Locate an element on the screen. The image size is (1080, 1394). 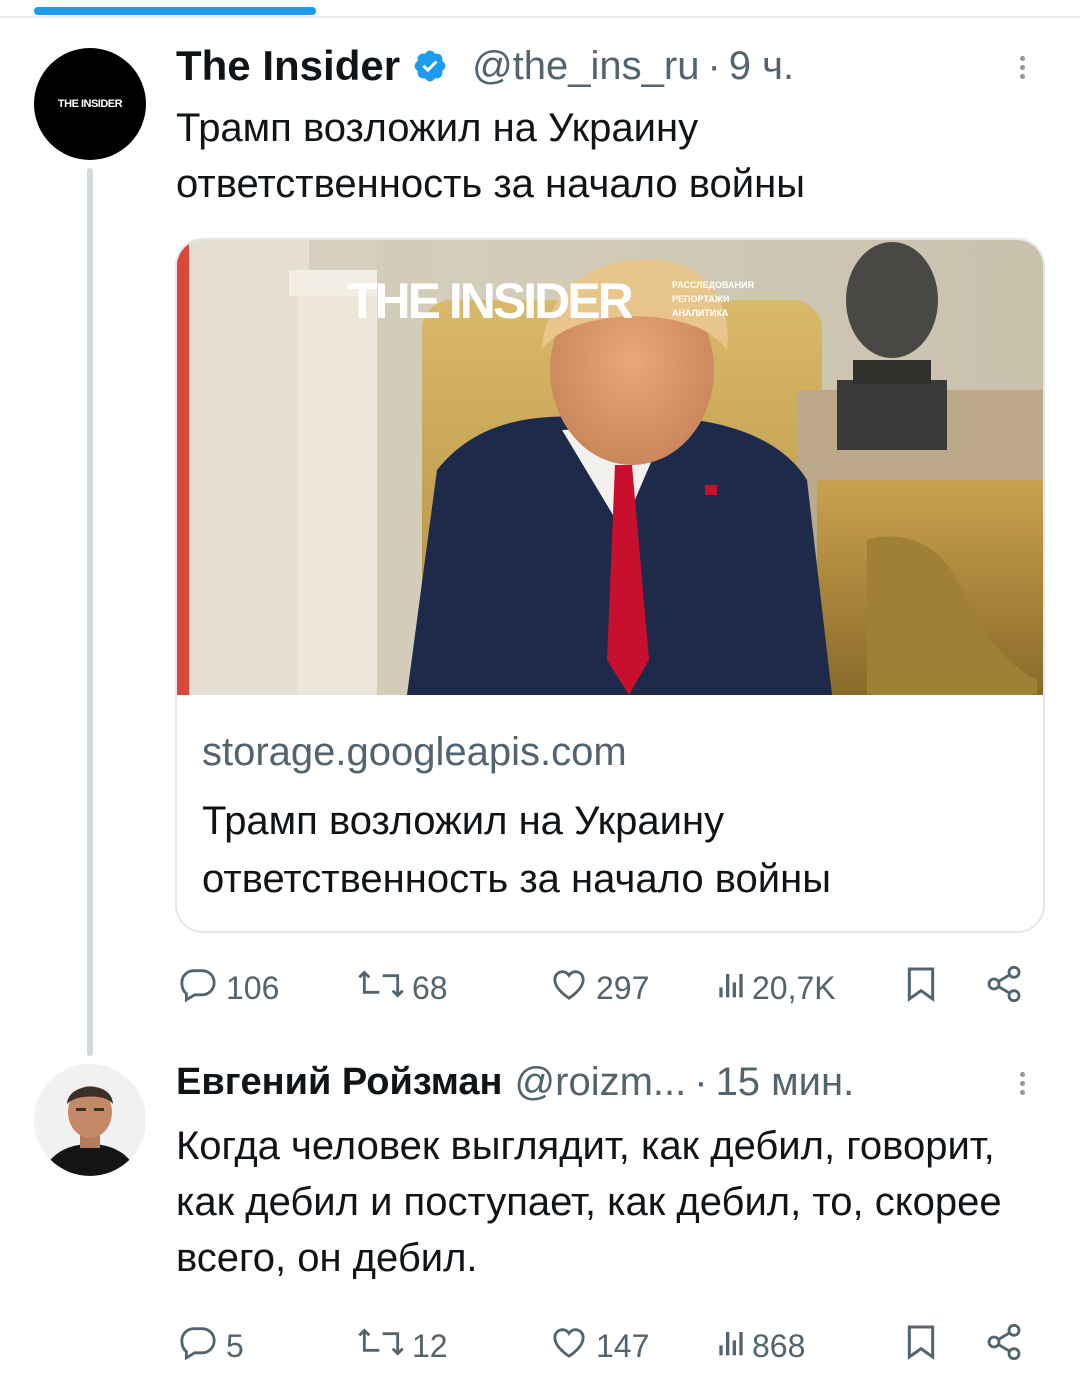
tweet-time: 9 ч. is located at coordinates (761, 66).